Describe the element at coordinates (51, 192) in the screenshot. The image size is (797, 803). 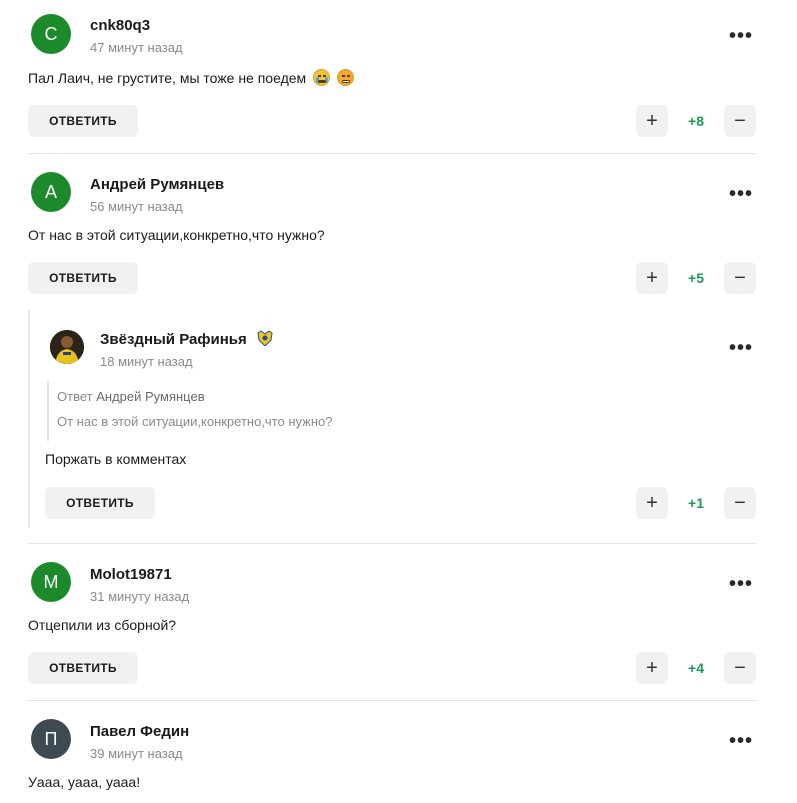
I see `avatar: А` at that location.